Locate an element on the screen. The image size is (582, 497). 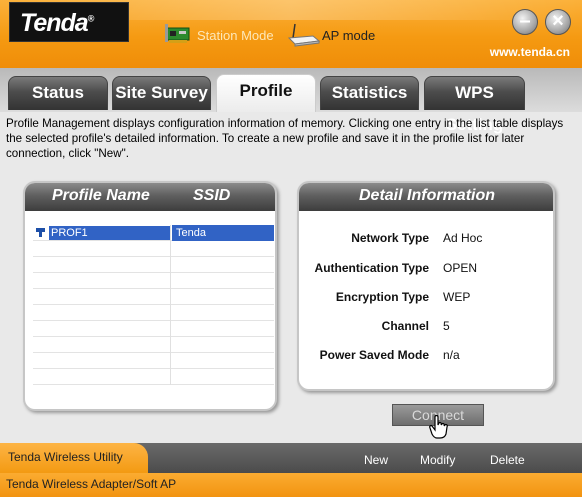
profile-list-header: Profile Name SSID is located at coordinates (150, 197).